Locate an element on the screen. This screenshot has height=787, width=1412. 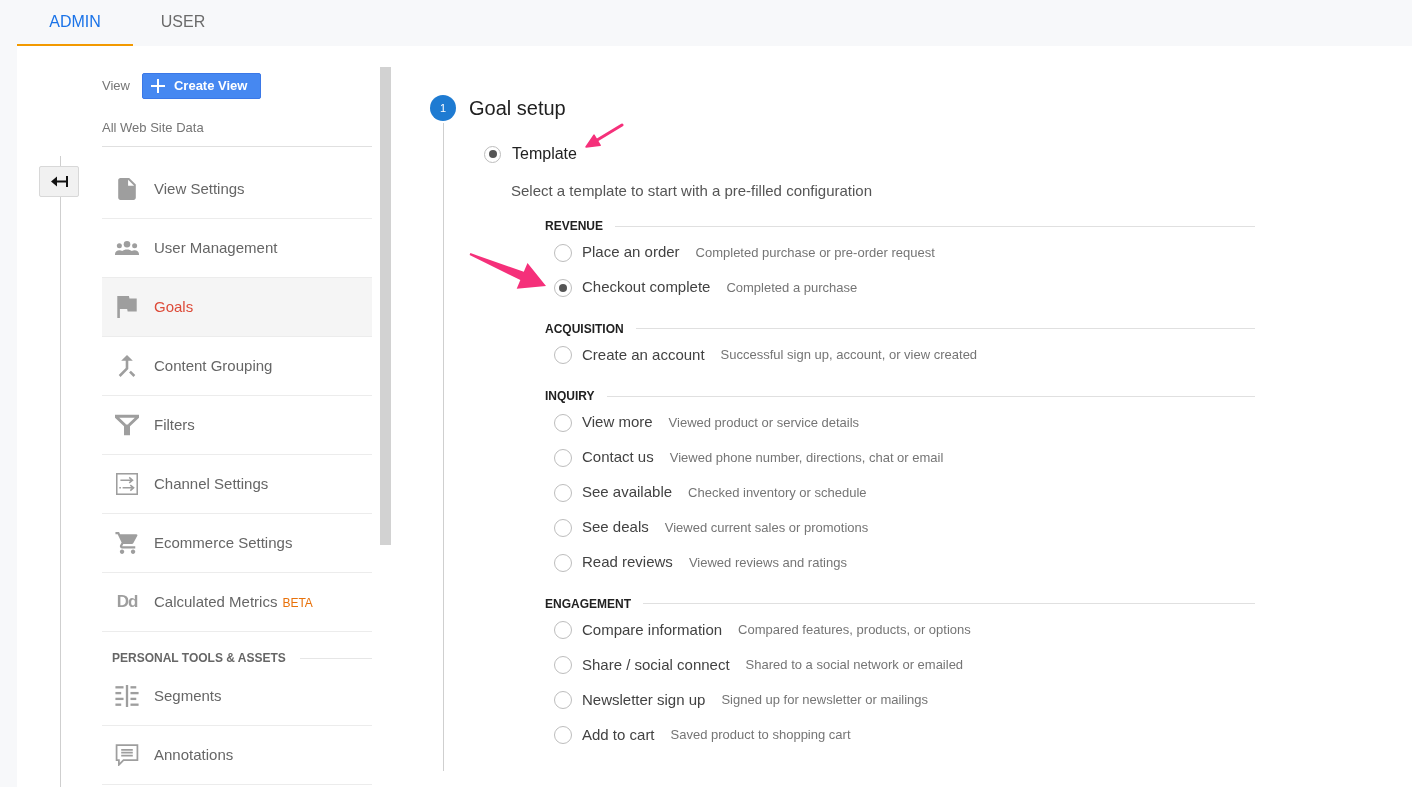
segment-lines-icon is located at coordinates (127, 696).